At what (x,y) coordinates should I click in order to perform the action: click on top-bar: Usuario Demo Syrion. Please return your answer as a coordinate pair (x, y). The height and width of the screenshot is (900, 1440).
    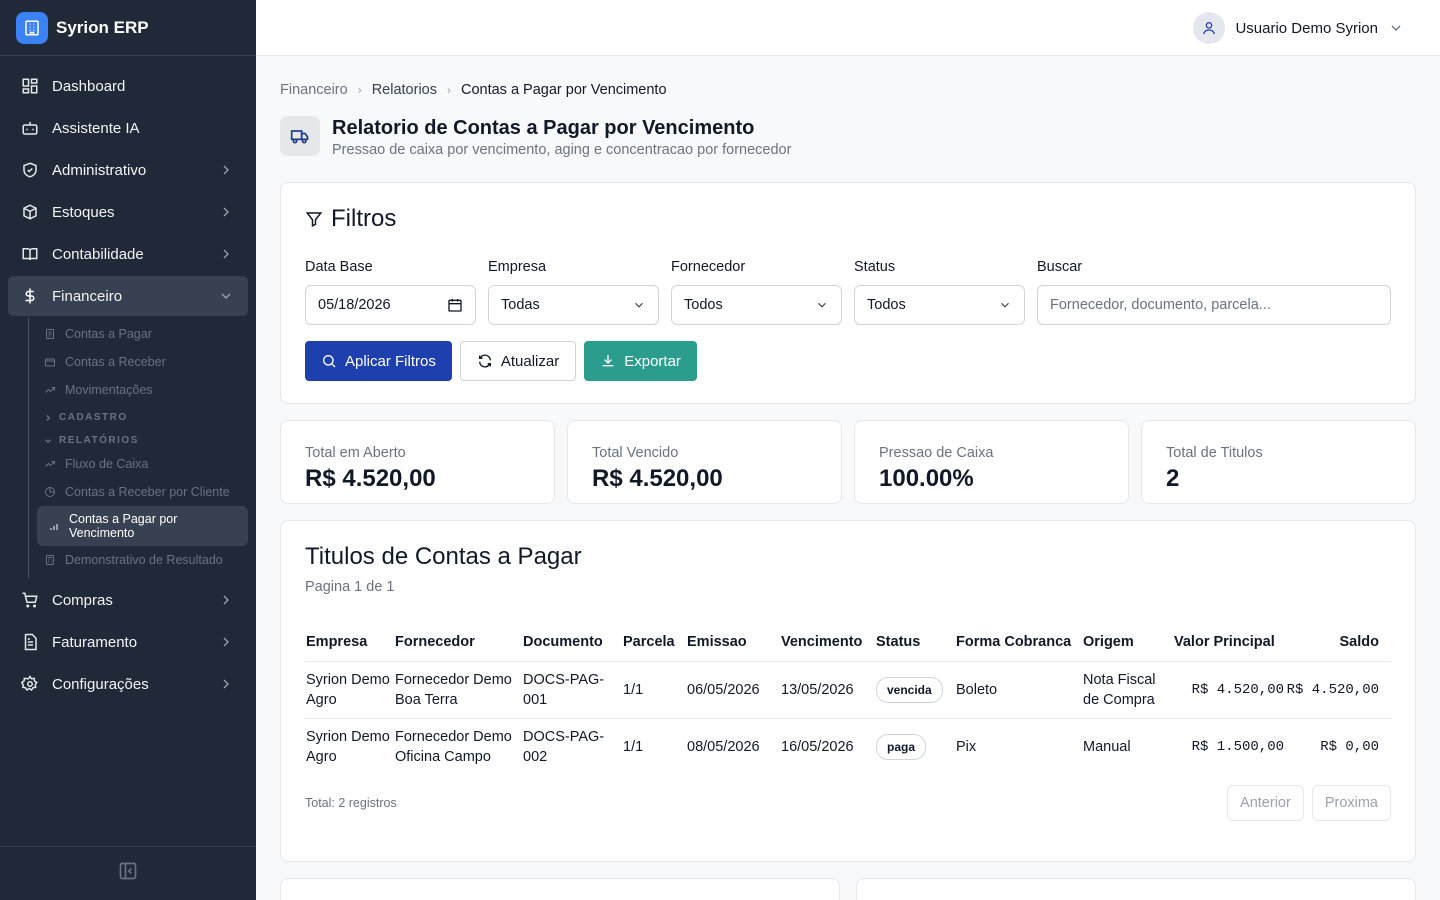
    Looking at the image, I should click on (848, 28).